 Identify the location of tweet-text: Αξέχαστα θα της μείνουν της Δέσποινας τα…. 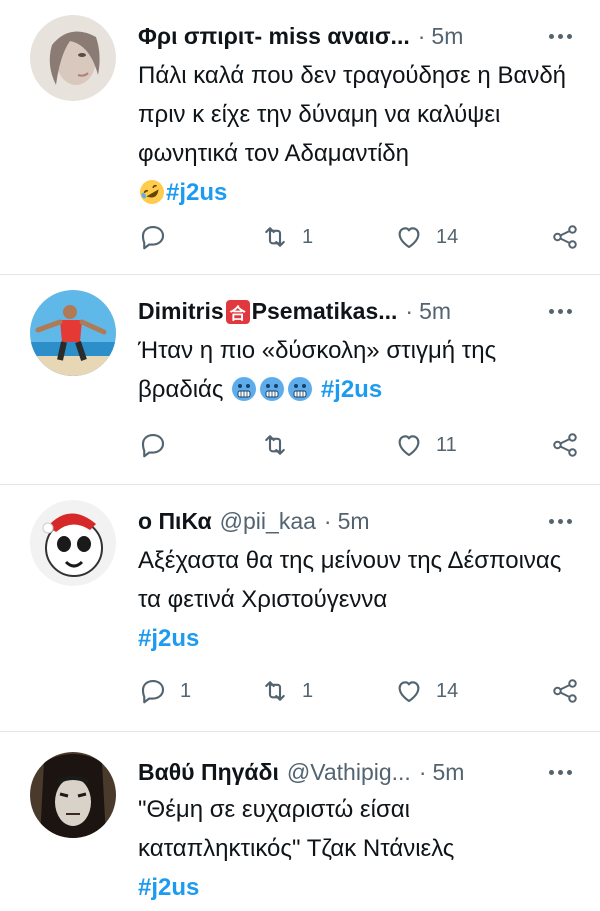
(358, 599).